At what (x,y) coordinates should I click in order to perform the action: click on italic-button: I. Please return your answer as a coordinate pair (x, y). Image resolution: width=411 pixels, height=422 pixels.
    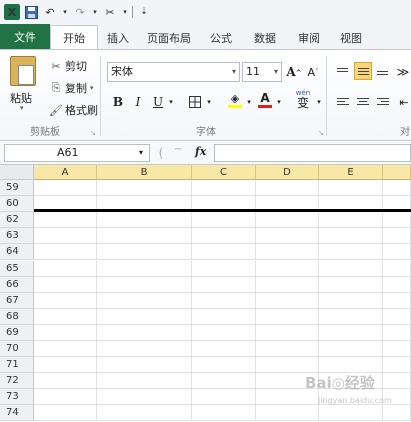
    Looking at the image, I should click on (138, 102).